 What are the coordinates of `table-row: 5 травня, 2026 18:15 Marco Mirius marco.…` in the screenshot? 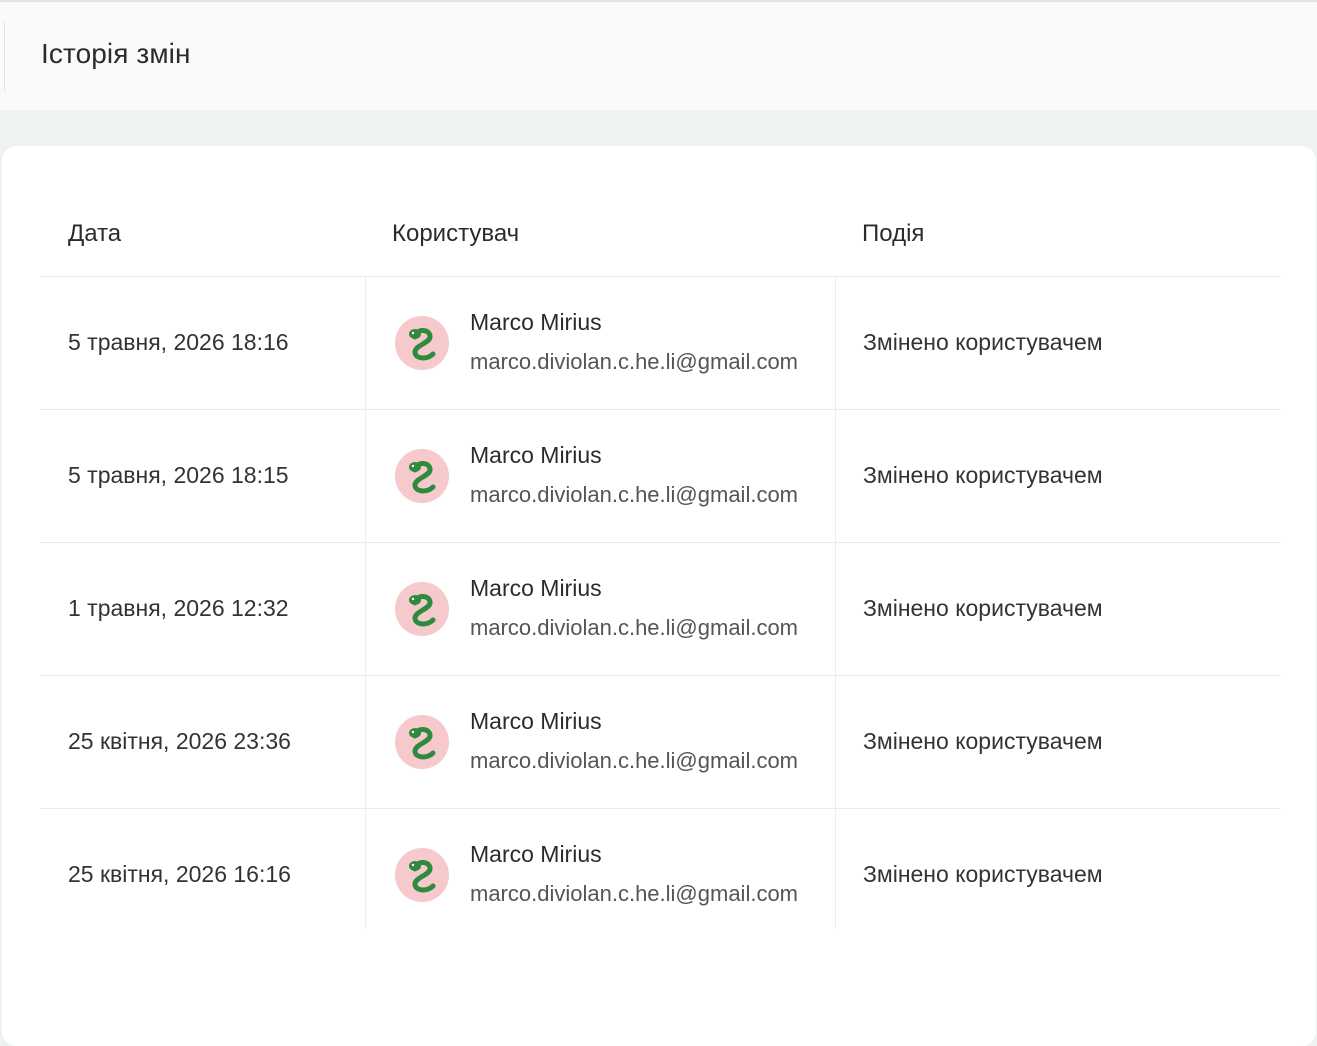 It's located at (660, 476).